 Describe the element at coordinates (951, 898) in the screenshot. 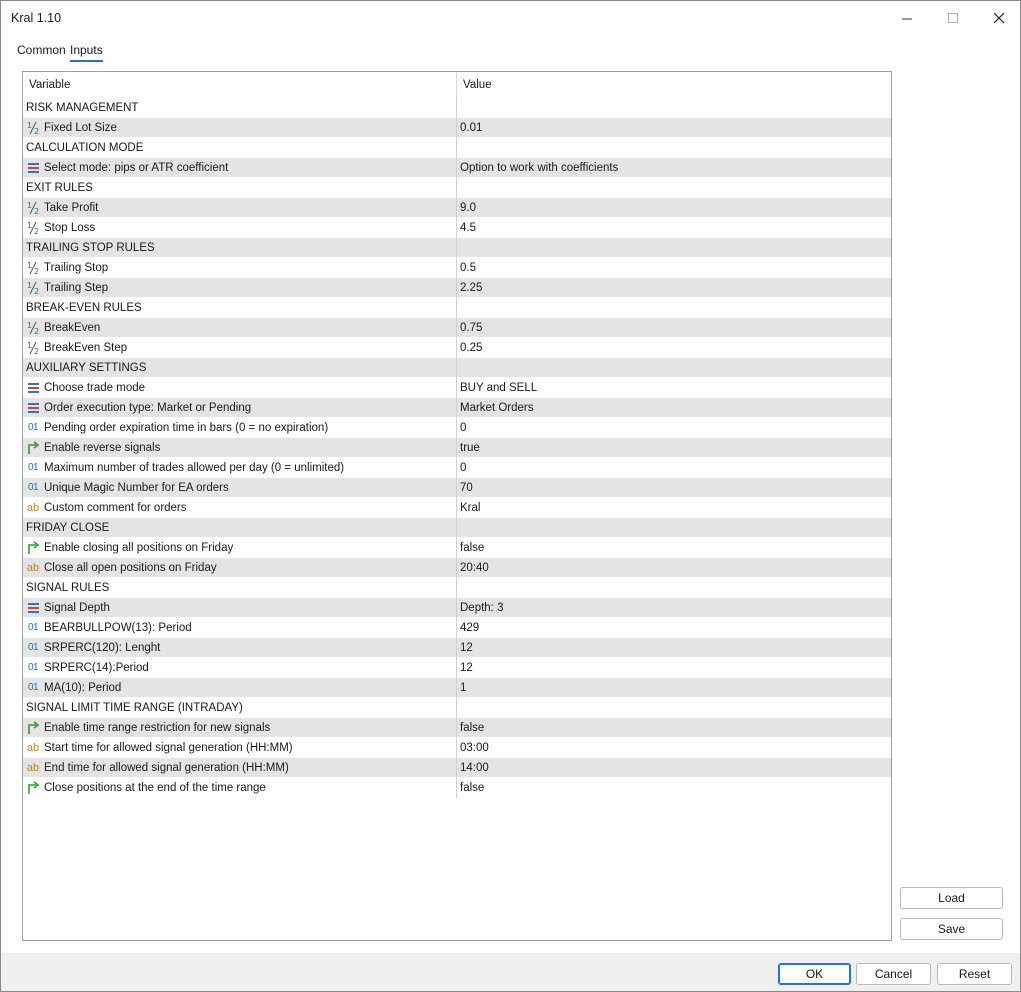

I see `load-button: Load` at that location.